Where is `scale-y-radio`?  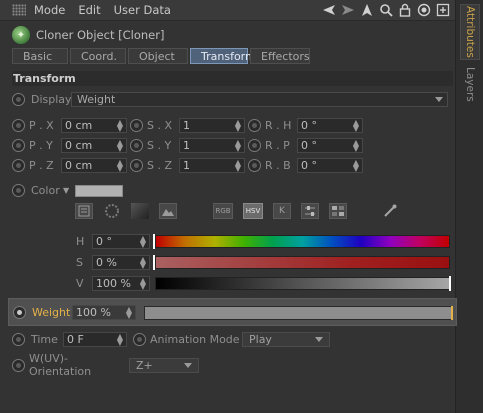
scale-y-radio is located at coordinates (136, 145).